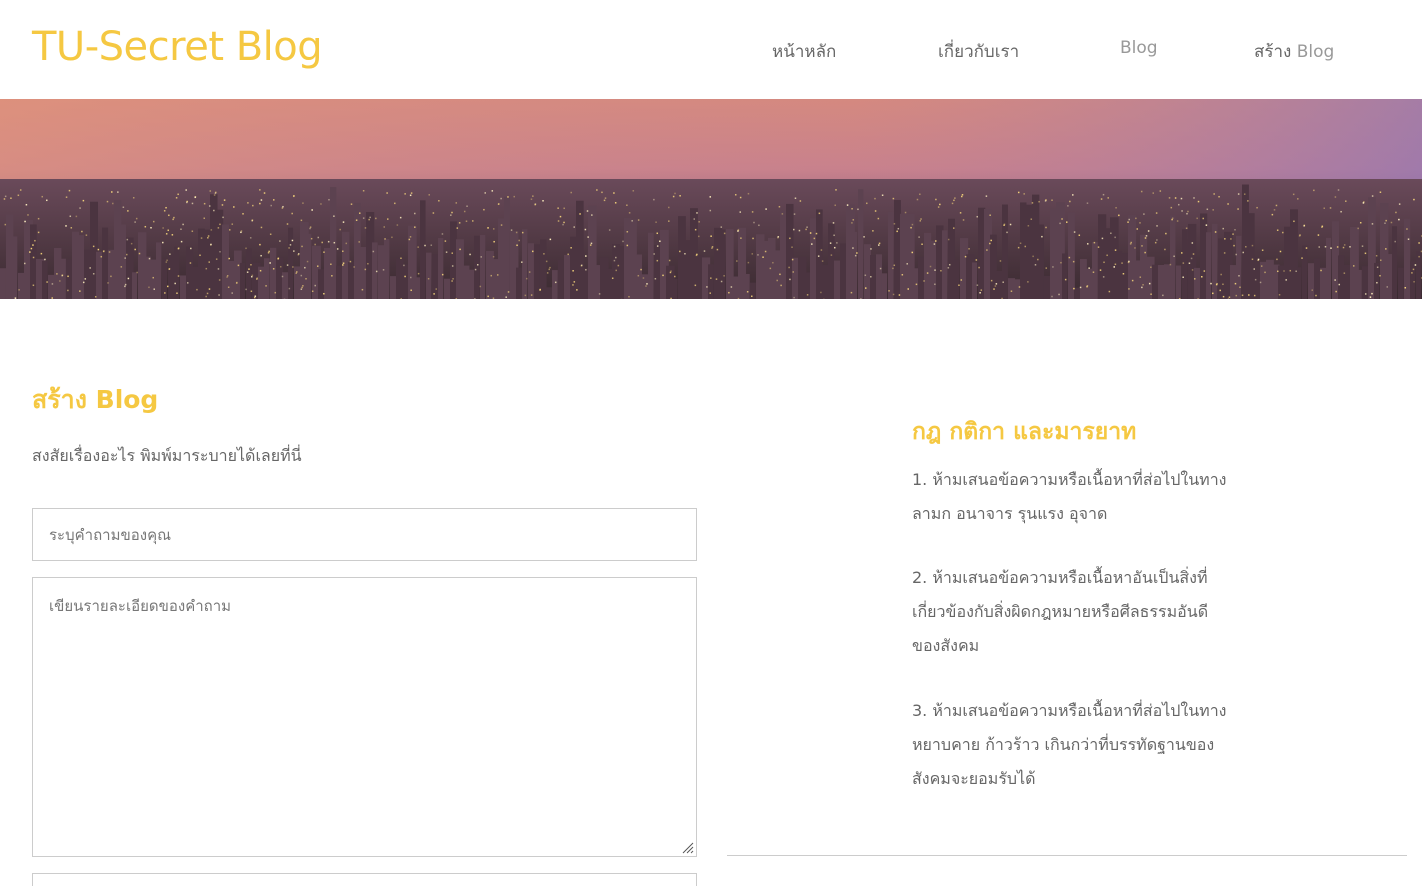 The width and height of the screenshot is (1422, 886). Describe the element at coordinates (1315, 52) in the screenshot. I see `nav-create-suffix: Blog` at that location.